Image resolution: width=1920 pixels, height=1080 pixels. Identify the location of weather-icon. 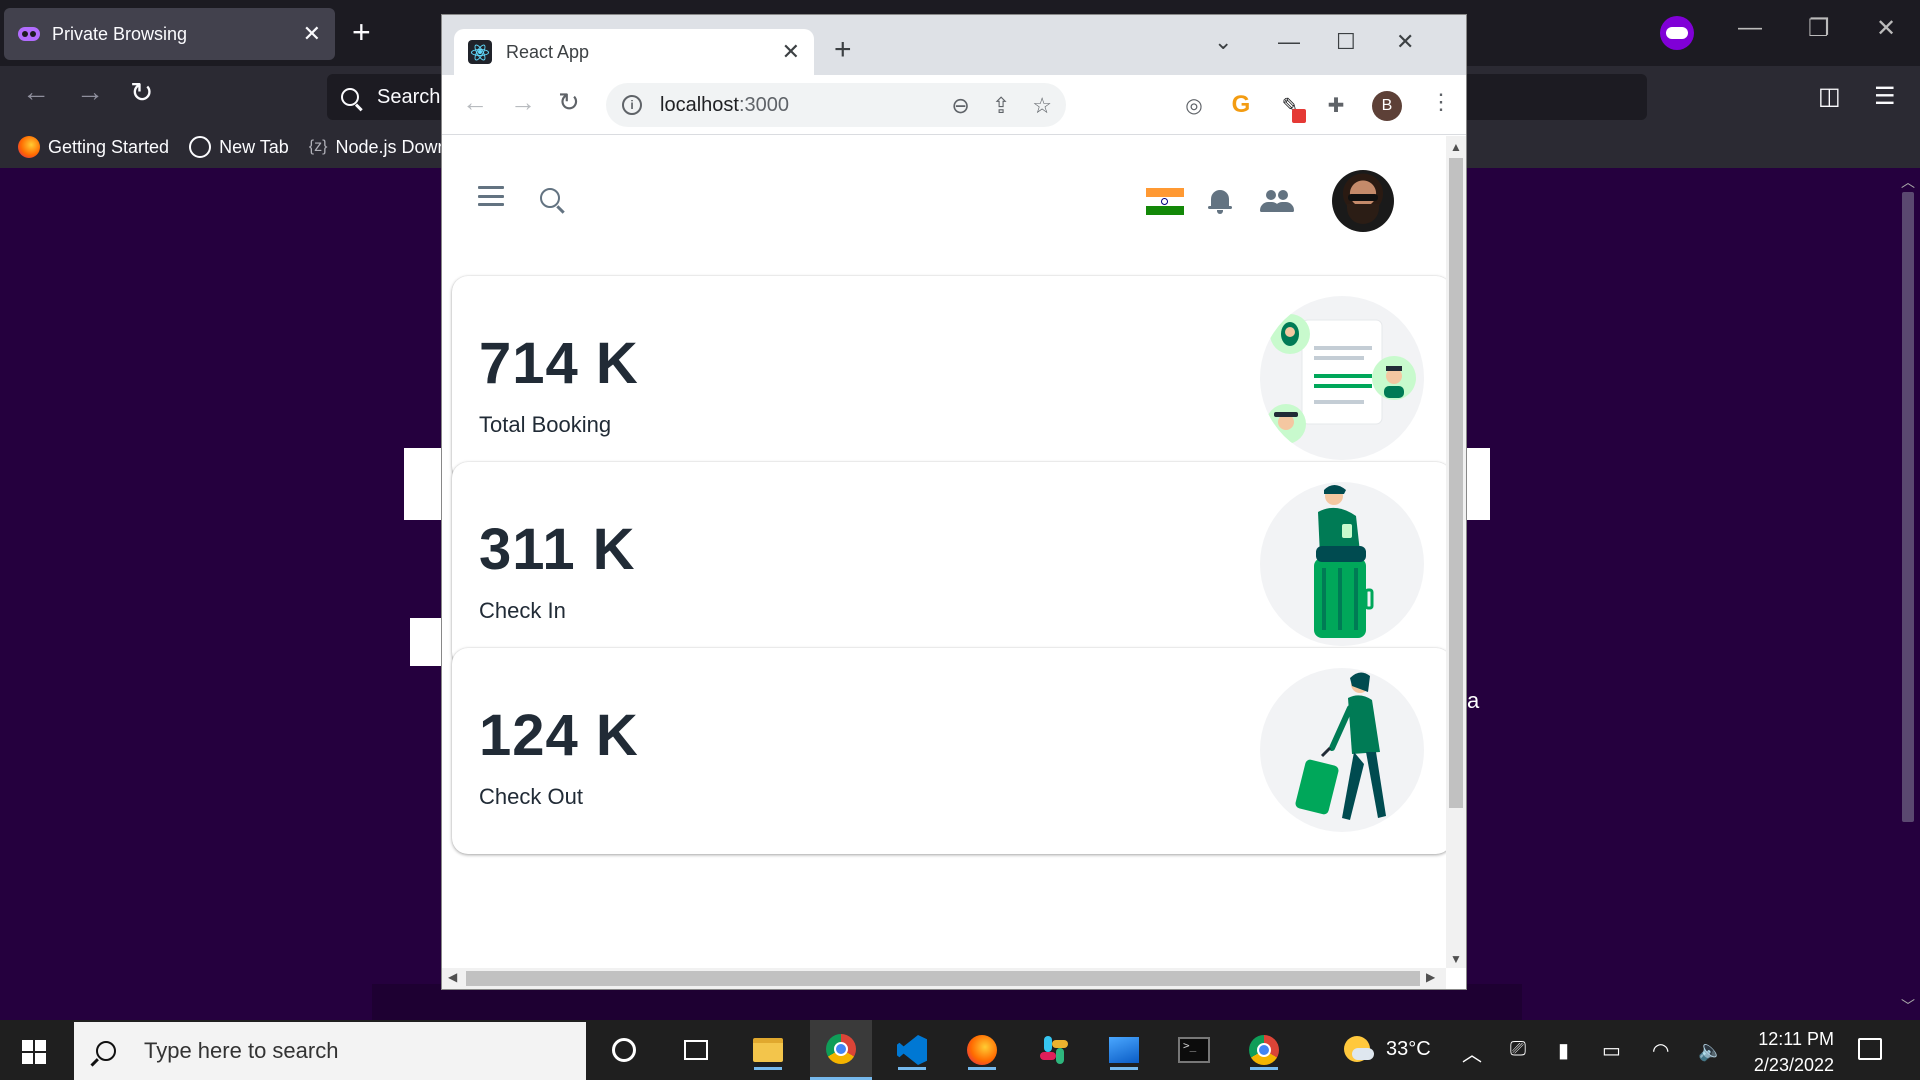
(1359, 1049).